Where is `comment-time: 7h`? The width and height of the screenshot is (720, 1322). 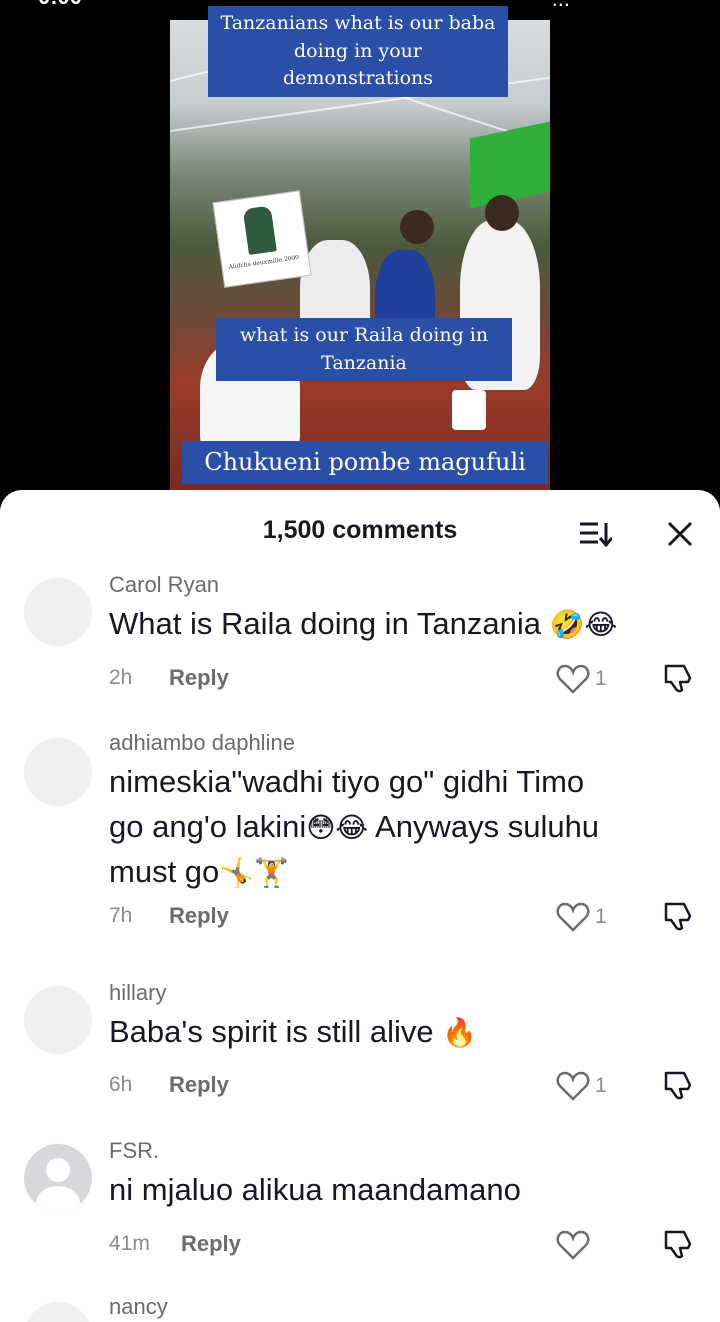
comment-time: 7h is located at coordinates (121, 915).